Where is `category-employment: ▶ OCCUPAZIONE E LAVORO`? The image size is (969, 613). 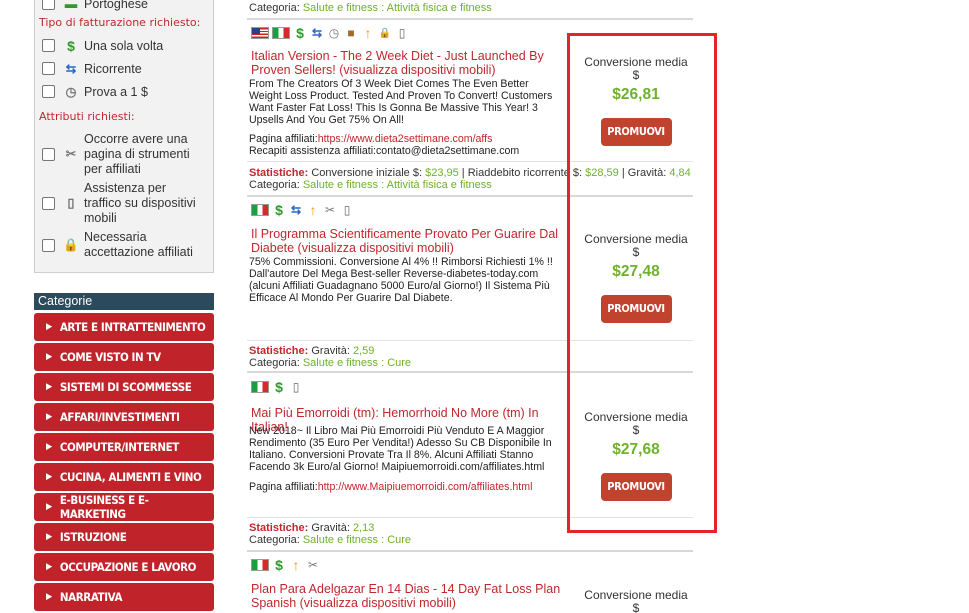
category-employment: ▶ OCCUPAZIONE E LAVORO is located at coordinates (124, 567).